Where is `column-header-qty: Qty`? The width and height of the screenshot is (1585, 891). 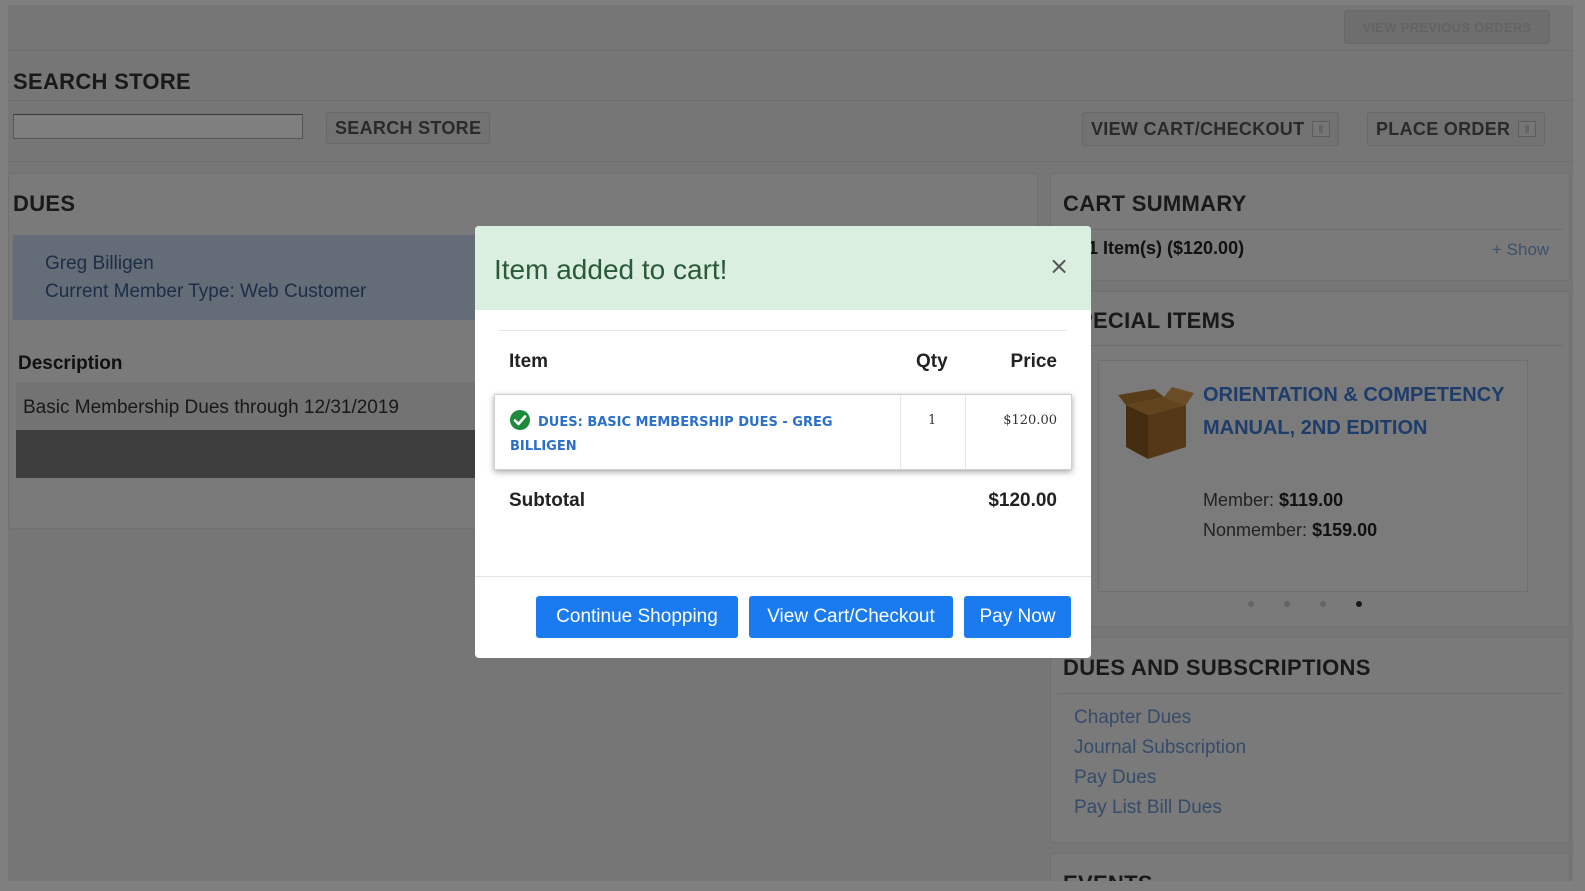 column-header-qty: Qty is located at coordinates (932, 361).